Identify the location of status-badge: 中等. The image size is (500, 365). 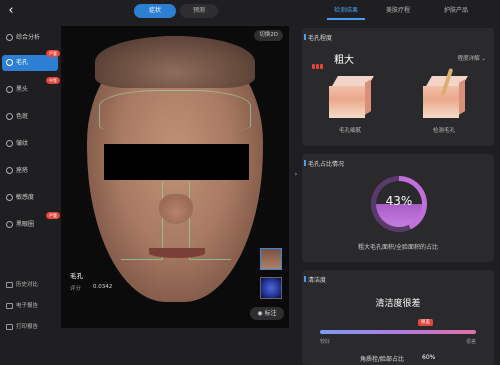
(53, 80).